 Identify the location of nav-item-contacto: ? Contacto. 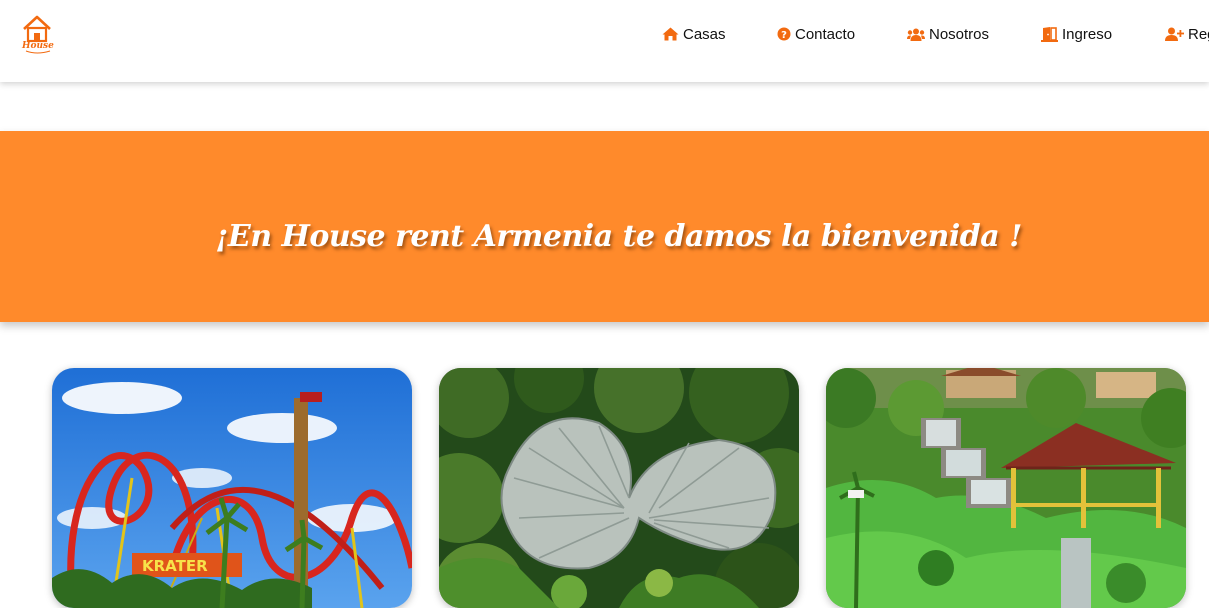
(816, 34).